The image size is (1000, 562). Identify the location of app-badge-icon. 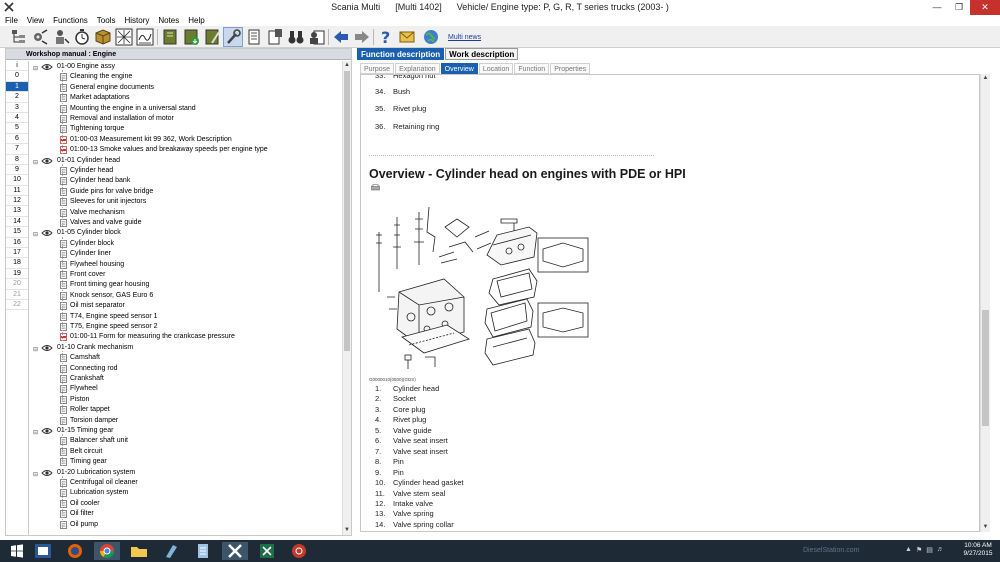
(299, 551).